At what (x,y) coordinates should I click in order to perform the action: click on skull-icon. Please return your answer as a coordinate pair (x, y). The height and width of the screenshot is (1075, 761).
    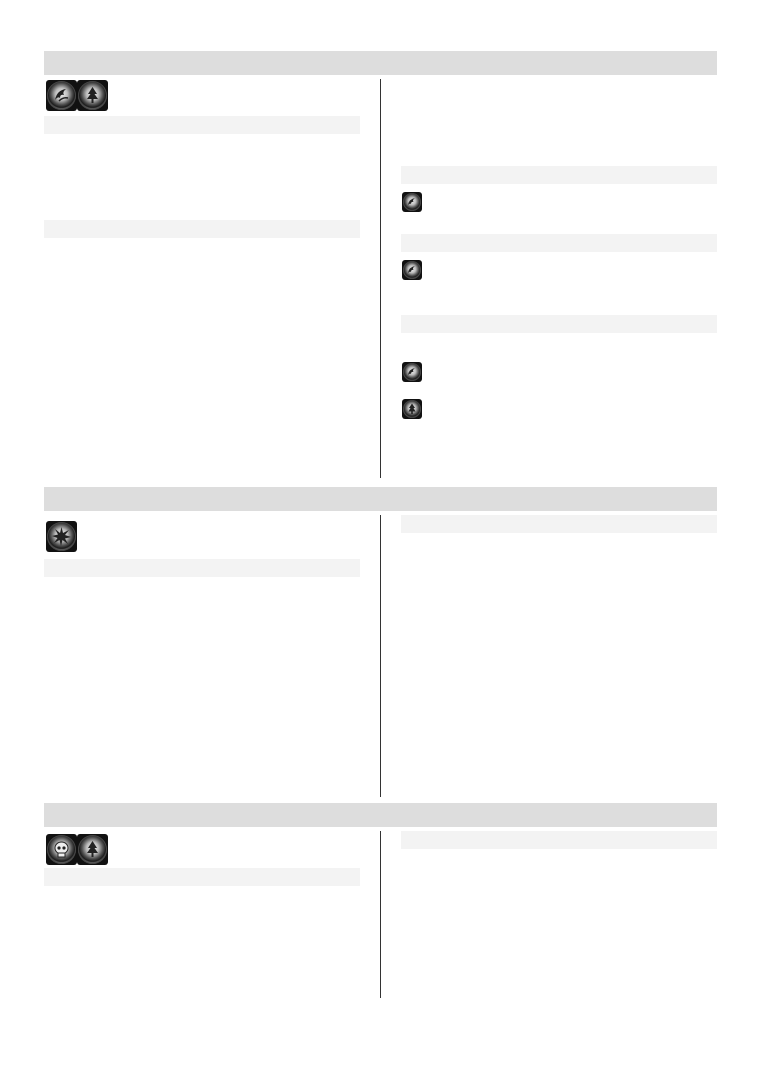
    Looking at the image, I should click on (61, 849).